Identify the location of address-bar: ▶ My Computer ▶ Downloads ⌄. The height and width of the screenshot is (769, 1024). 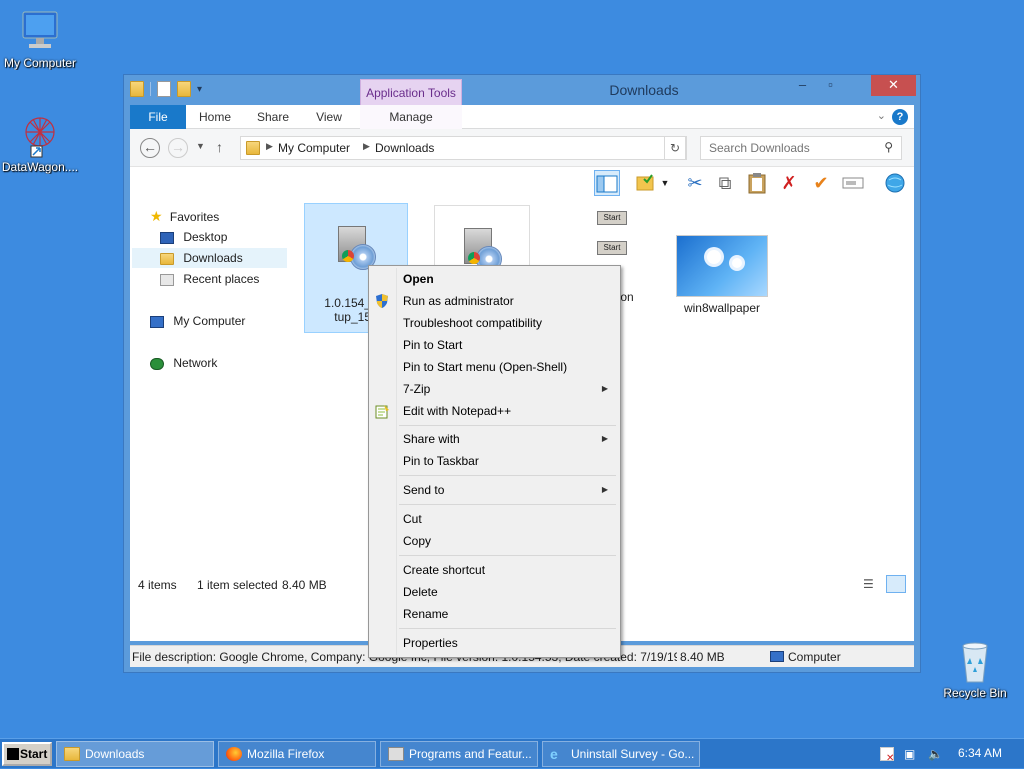
(463, 148).